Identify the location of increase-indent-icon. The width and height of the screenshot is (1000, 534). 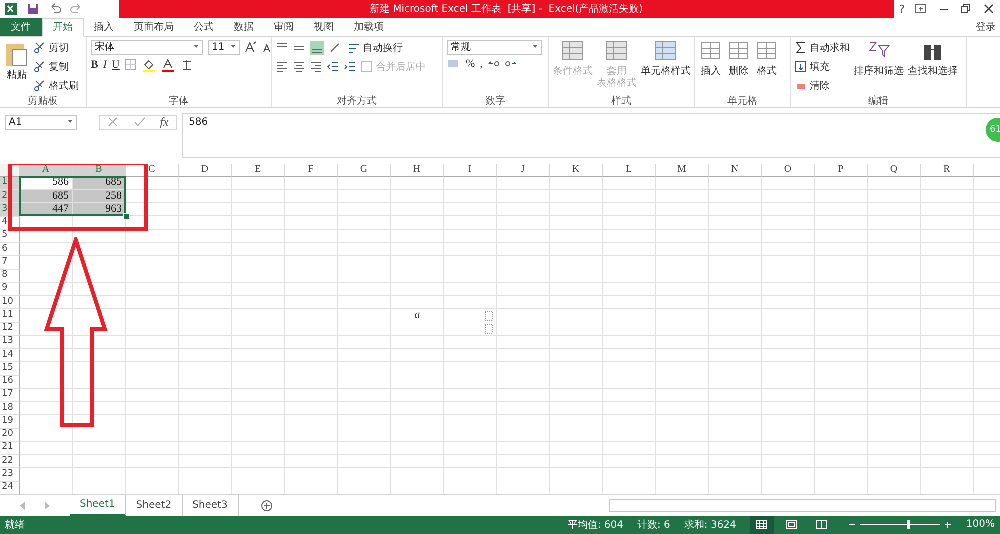
(350, 66).